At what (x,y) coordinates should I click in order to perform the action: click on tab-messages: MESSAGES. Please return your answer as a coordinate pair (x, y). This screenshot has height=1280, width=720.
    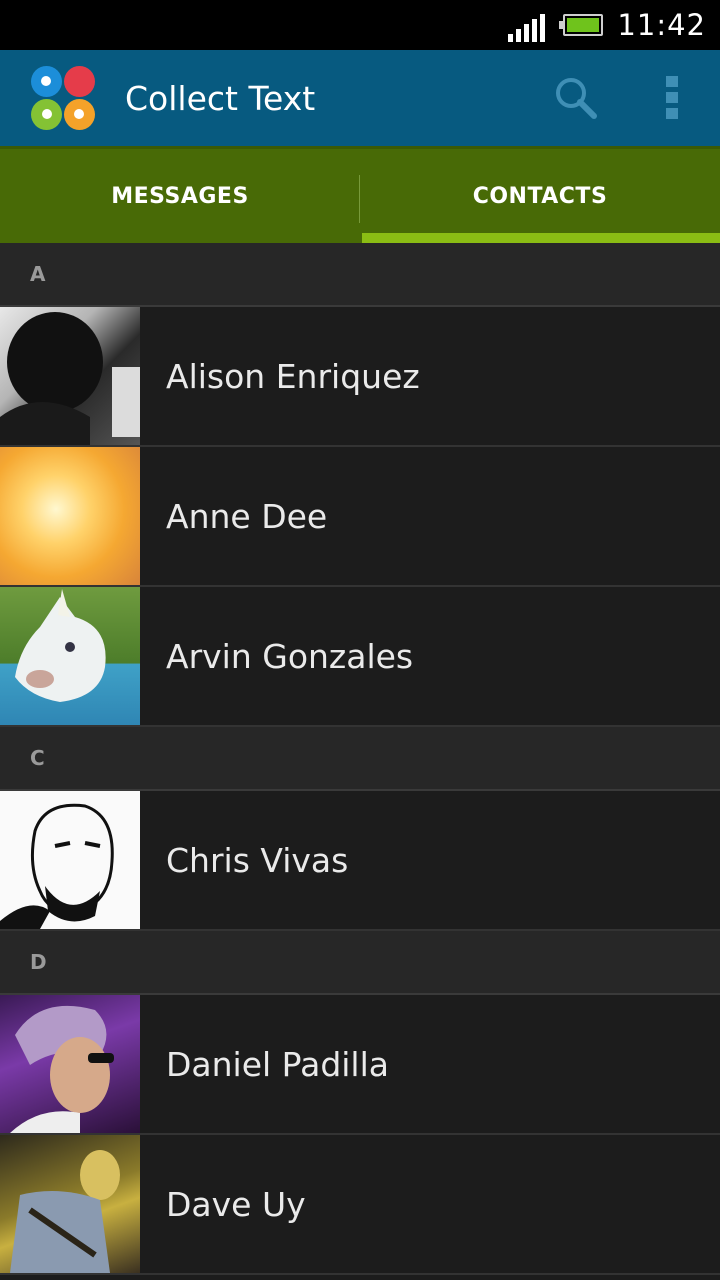
    Looking at the image, I should click on (180, 196).